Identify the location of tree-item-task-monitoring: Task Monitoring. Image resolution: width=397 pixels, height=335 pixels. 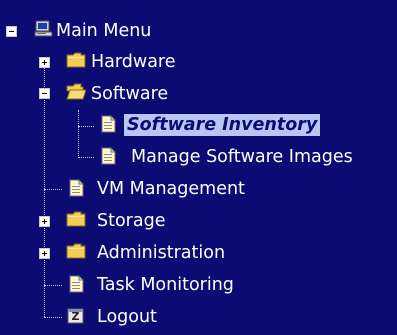
(165, 285).